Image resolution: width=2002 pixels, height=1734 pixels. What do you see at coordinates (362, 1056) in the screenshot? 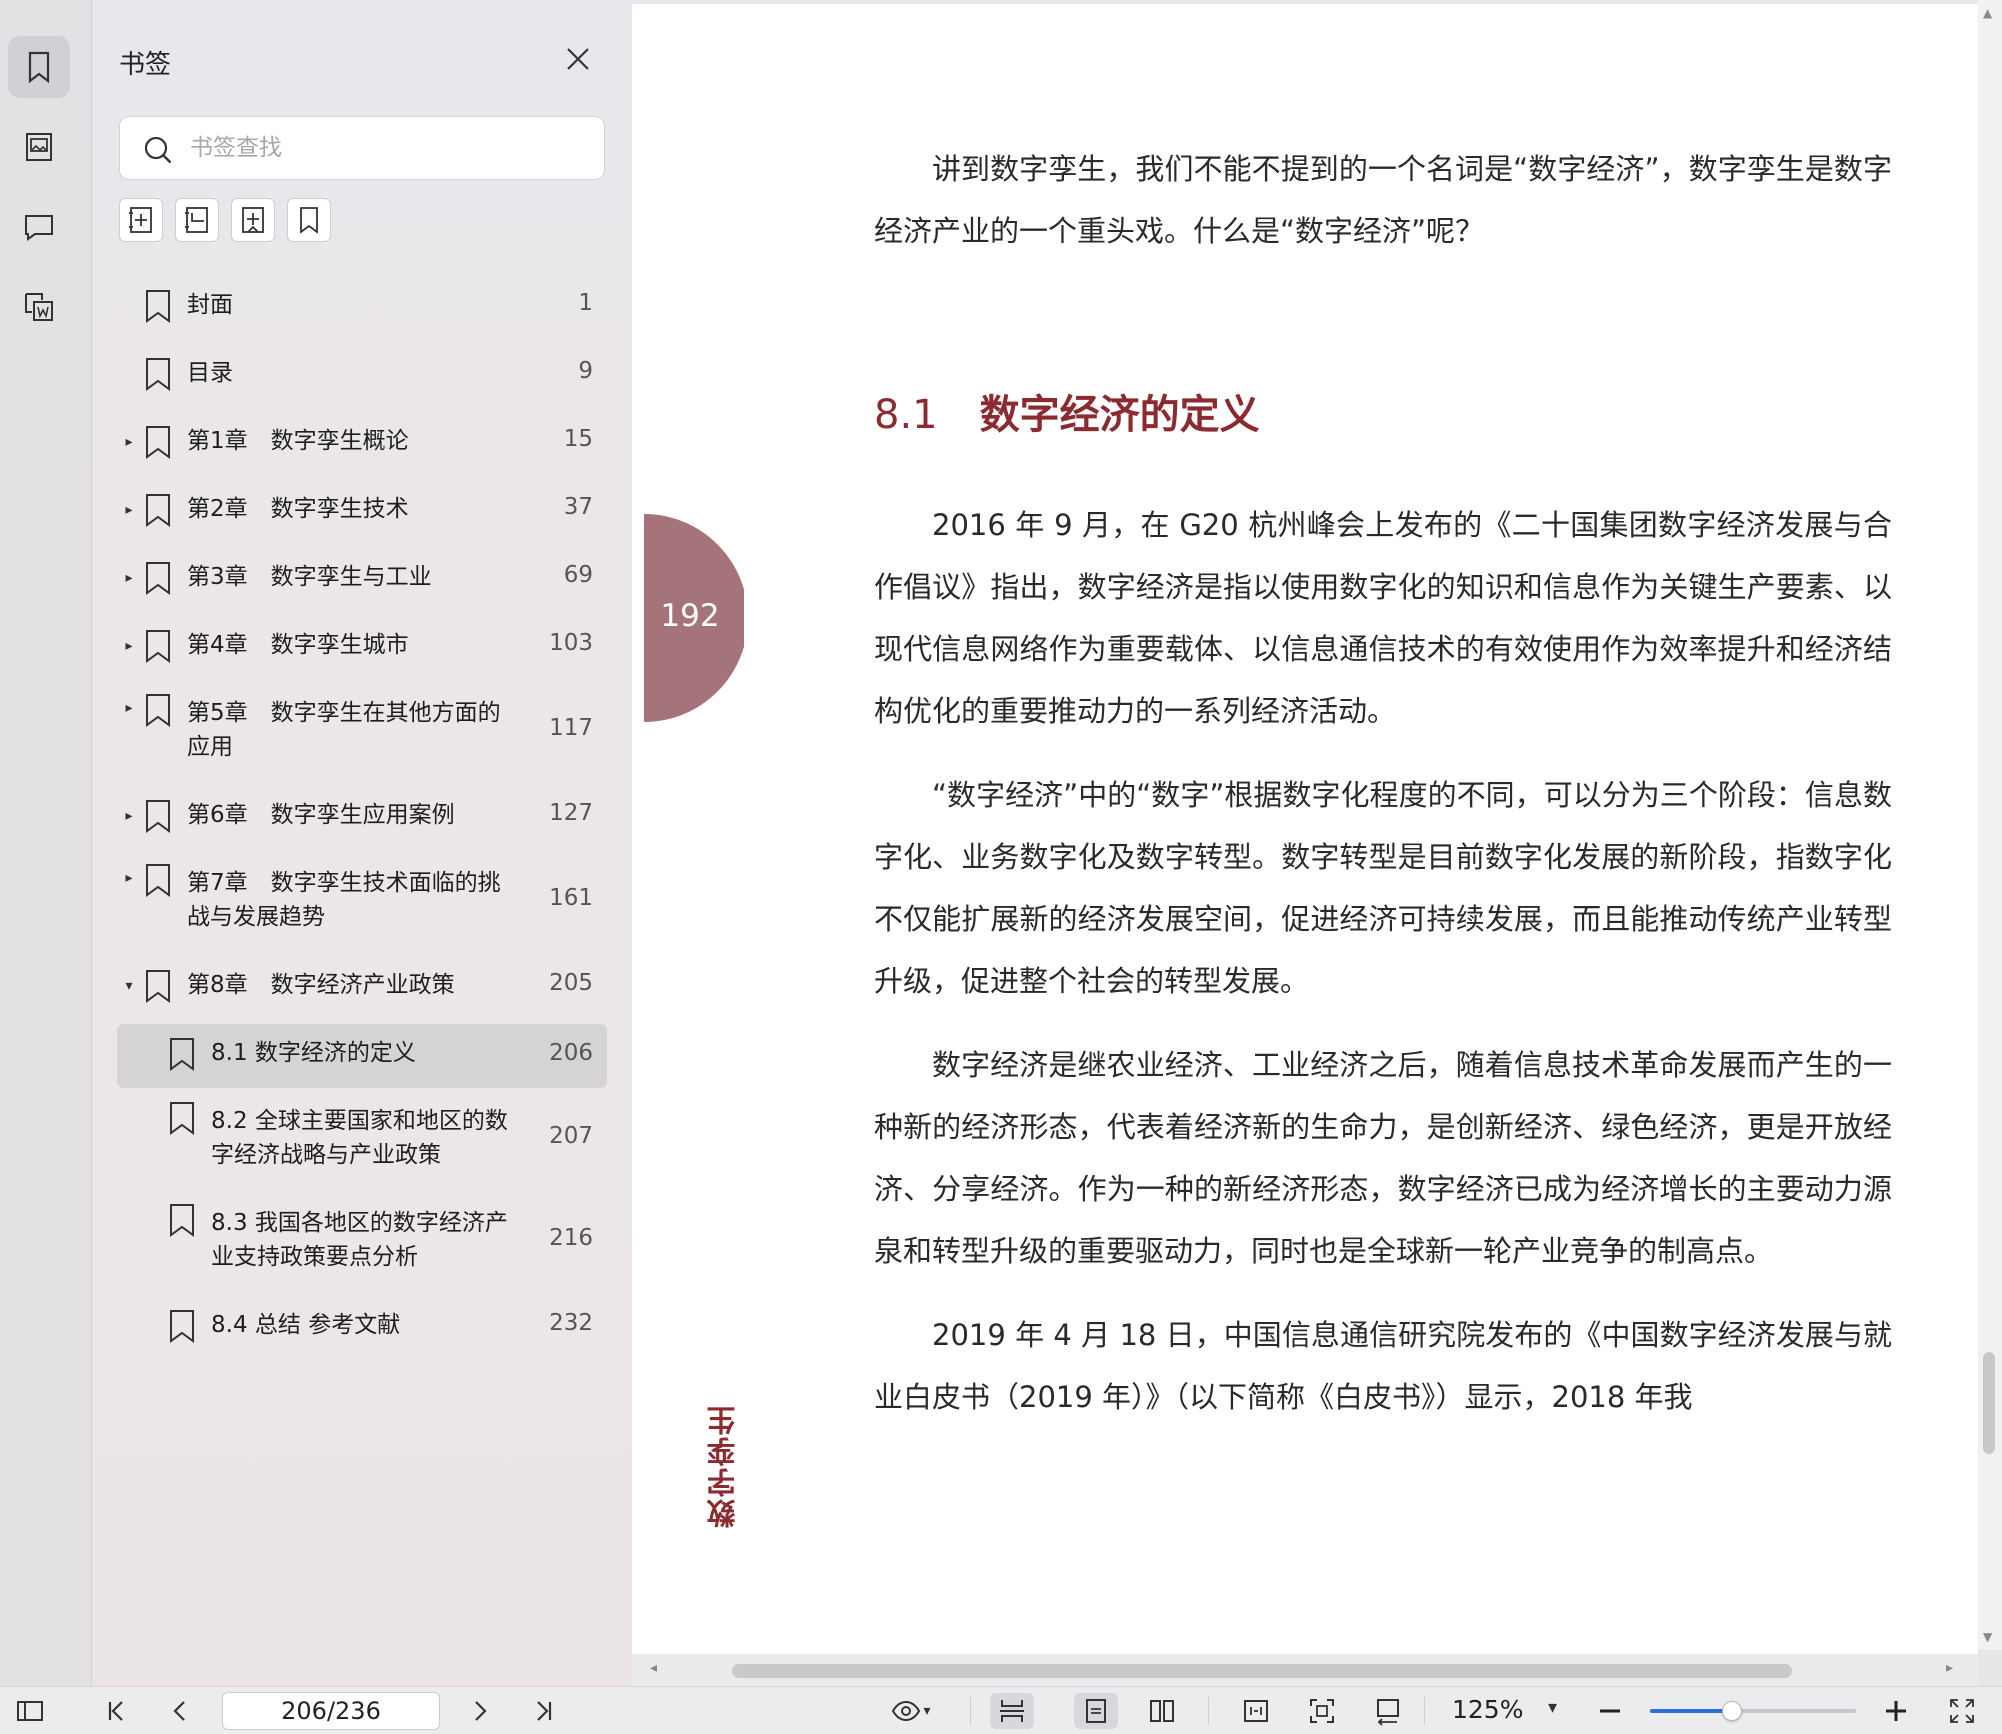
I see `bookmark-item: 8.1 数字经济的定义 206` at bounding box center [362, 1056].